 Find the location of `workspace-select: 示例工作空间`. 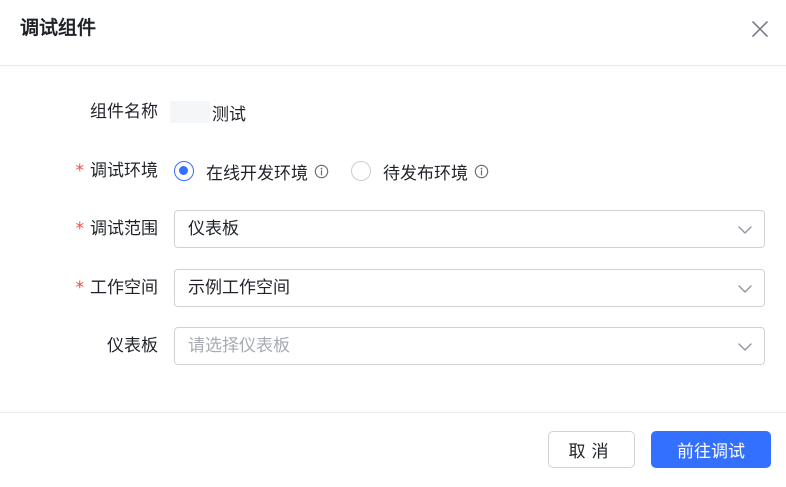

workspace-select: 示例工作空间 is located at coordinates (469, 288).